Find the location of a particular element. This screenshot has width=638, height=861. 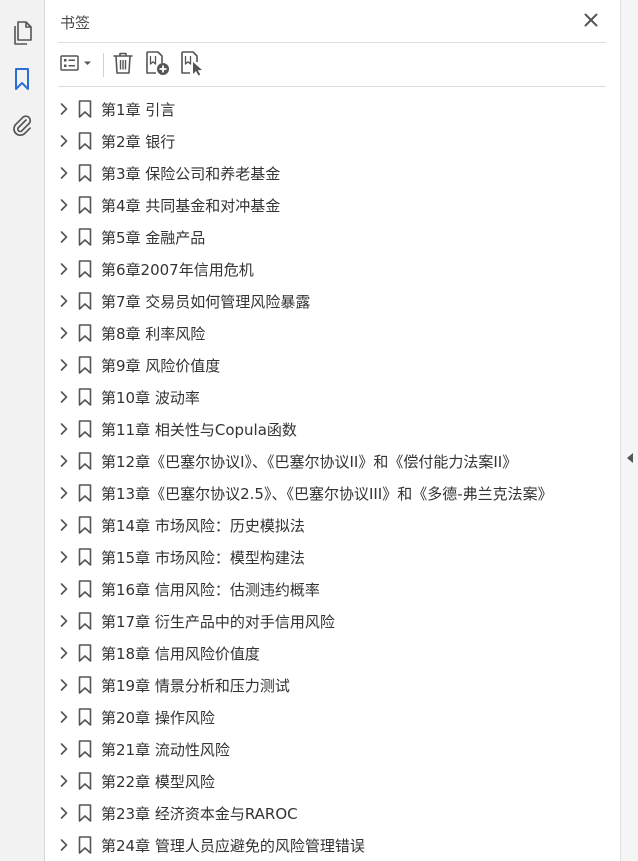

toolbar-separator is located at coordinates (103, 65).